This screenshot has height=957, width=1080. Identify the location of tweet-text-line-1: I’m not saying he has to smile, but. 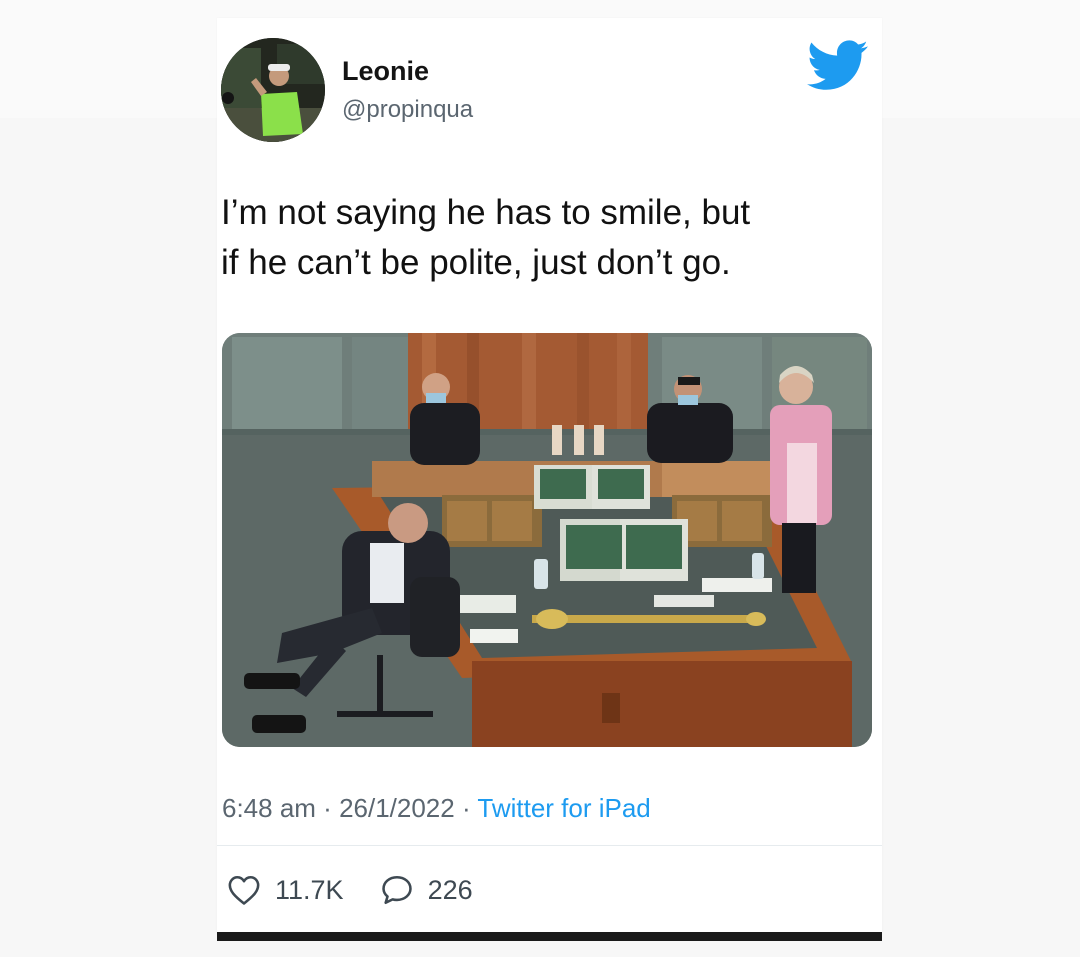
(486, 212).